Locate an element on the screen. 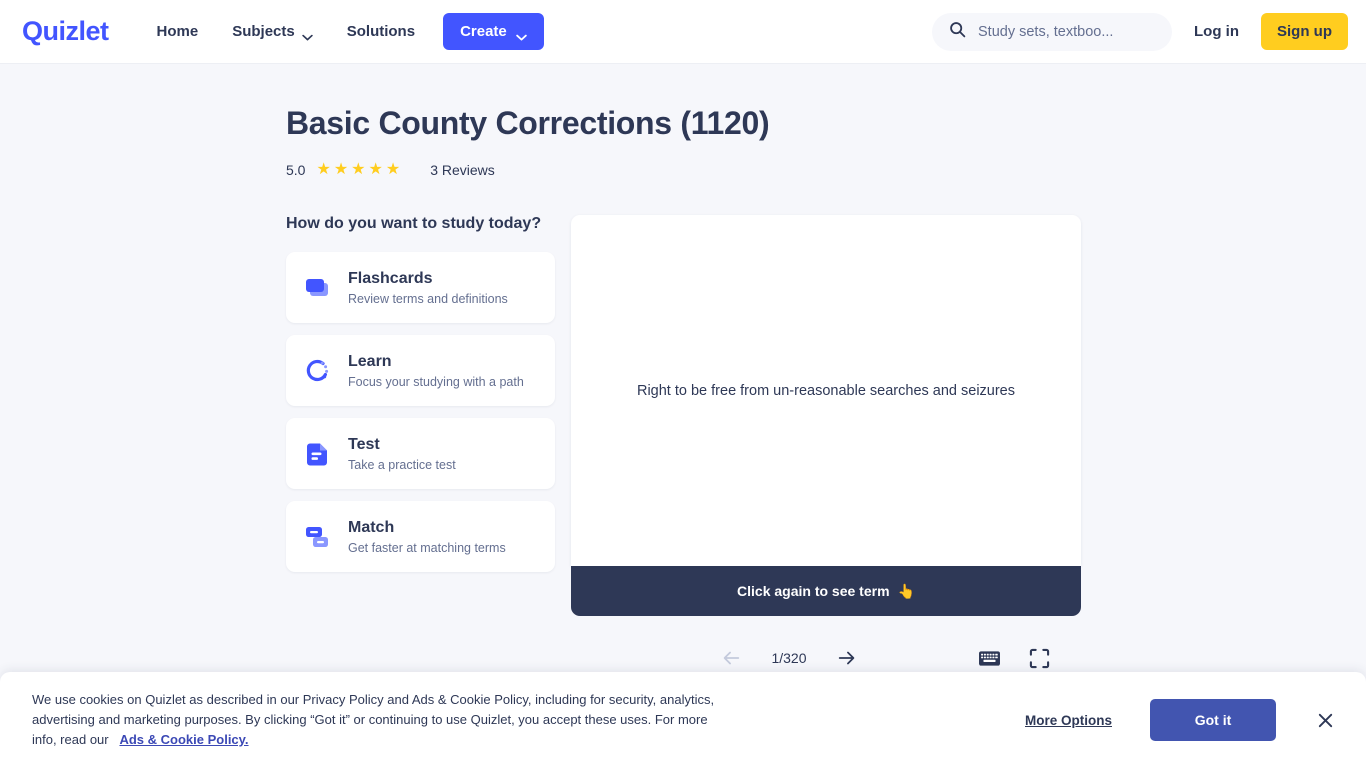  flip-hint-label: Click again to see term is located at coordinates (813, 591).